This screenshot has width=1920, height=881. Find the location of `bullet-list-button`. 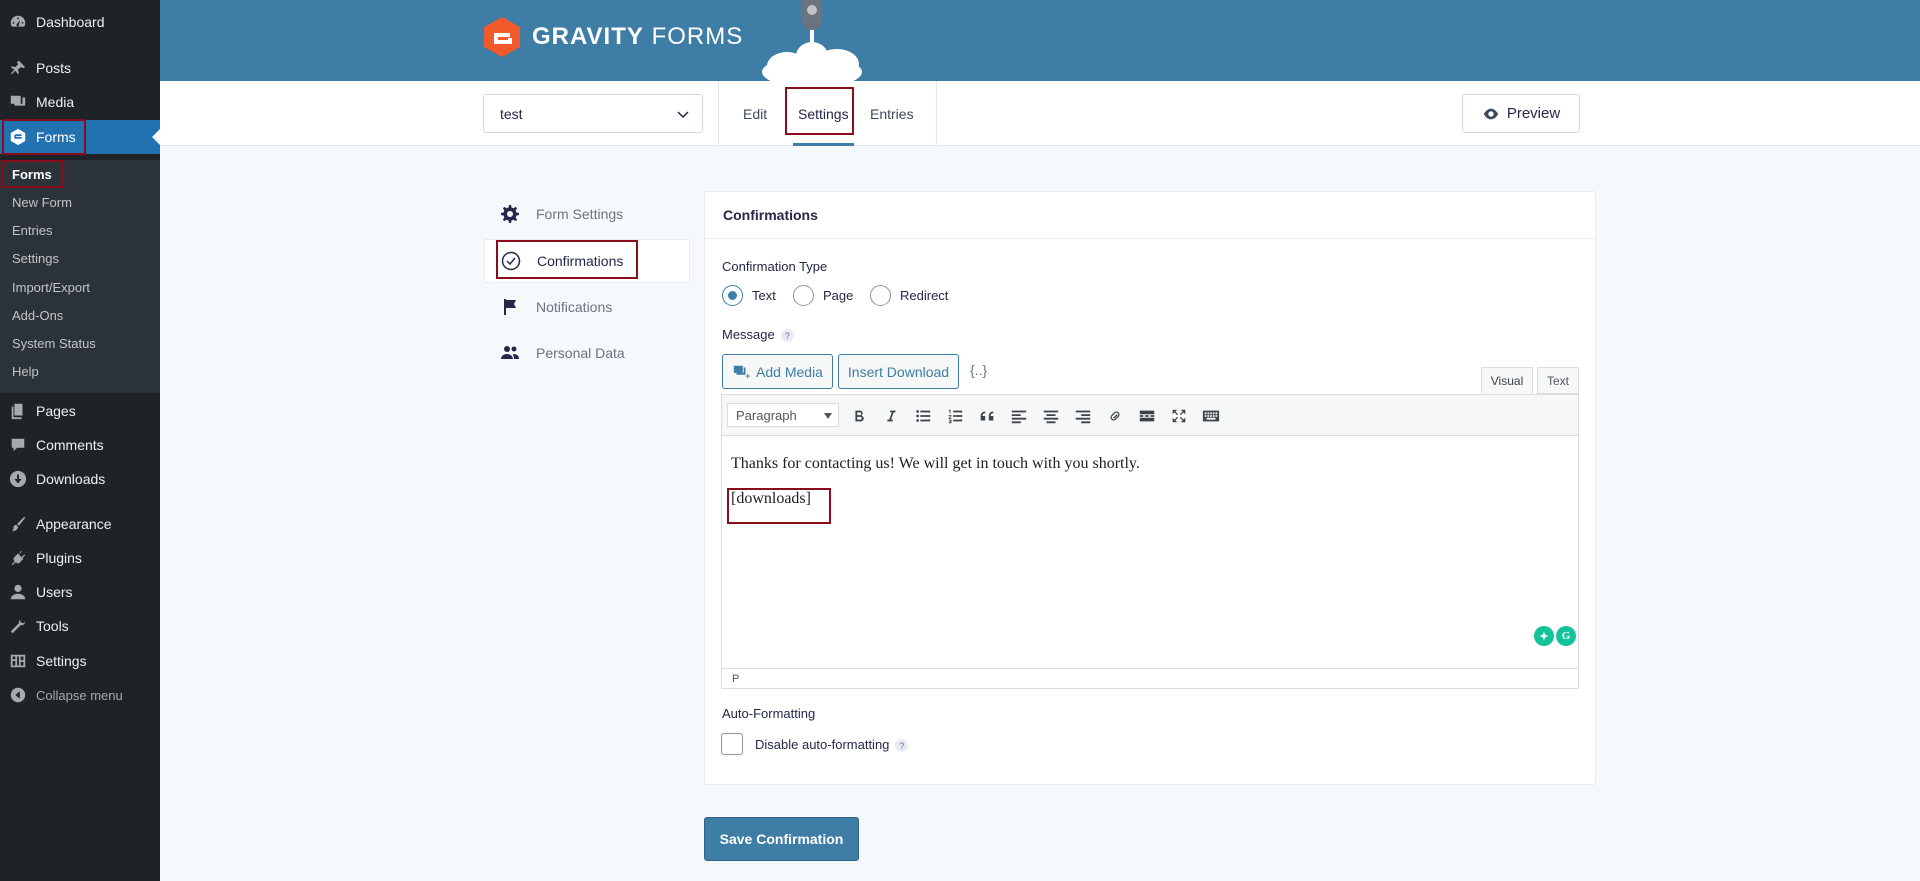

bullet-list-button is located at coordinates (923, 416).